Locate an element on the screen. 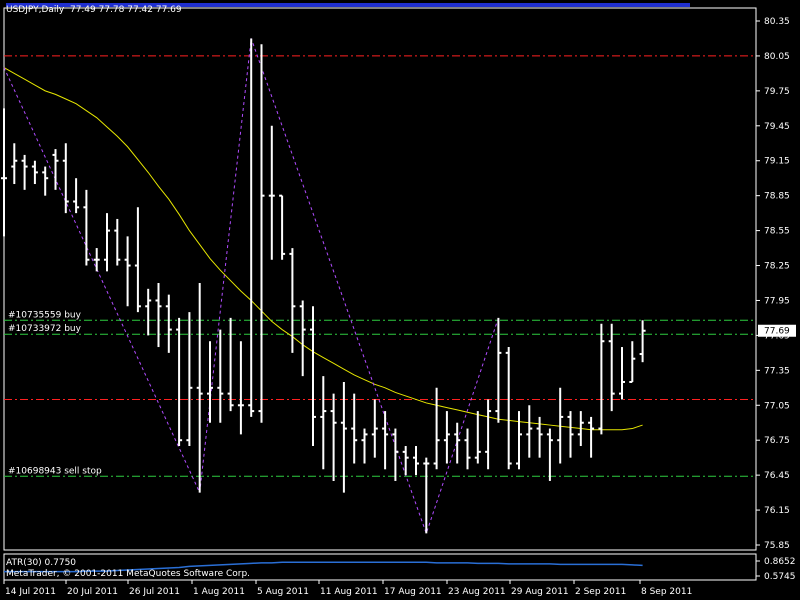  atr-label: ATR(30) 0.7750 is located at coordinates (41, 563).